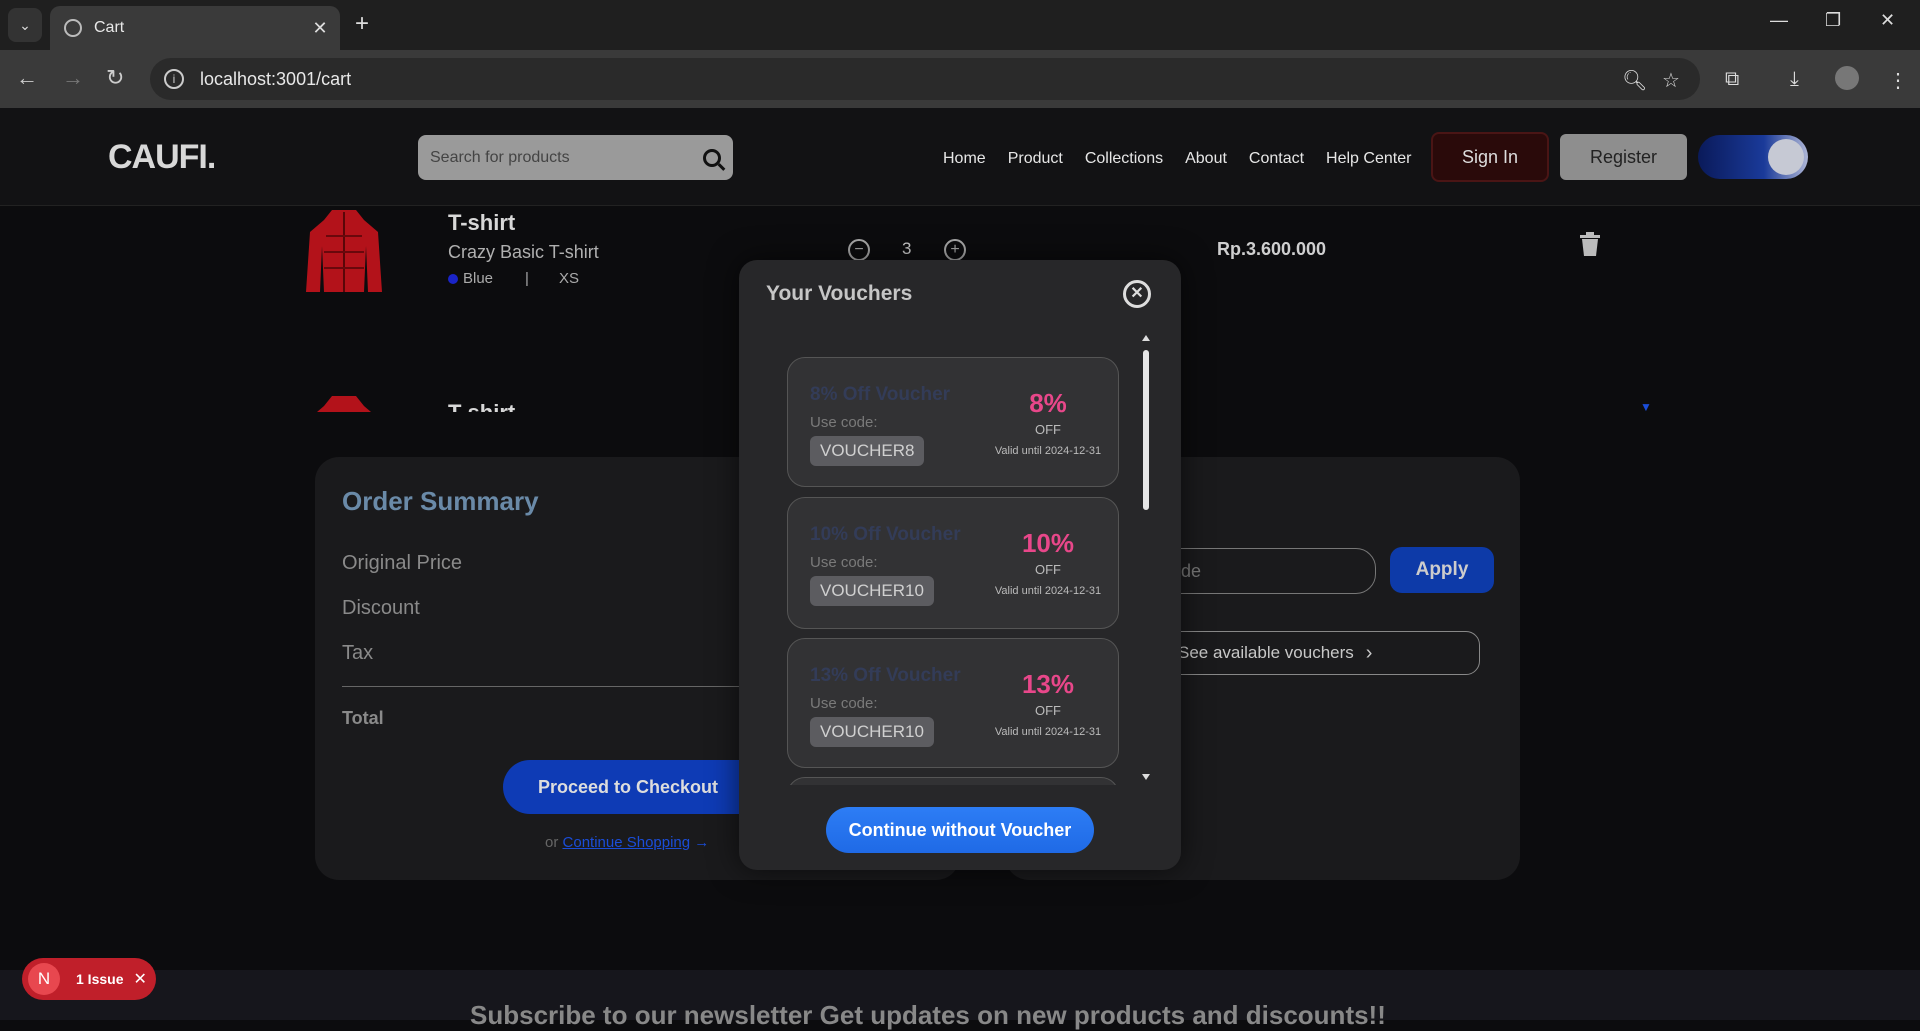 The image size is (1920, 1031). I want to click on continue-shopping: or Continue Shopping →, so click(627, 842).